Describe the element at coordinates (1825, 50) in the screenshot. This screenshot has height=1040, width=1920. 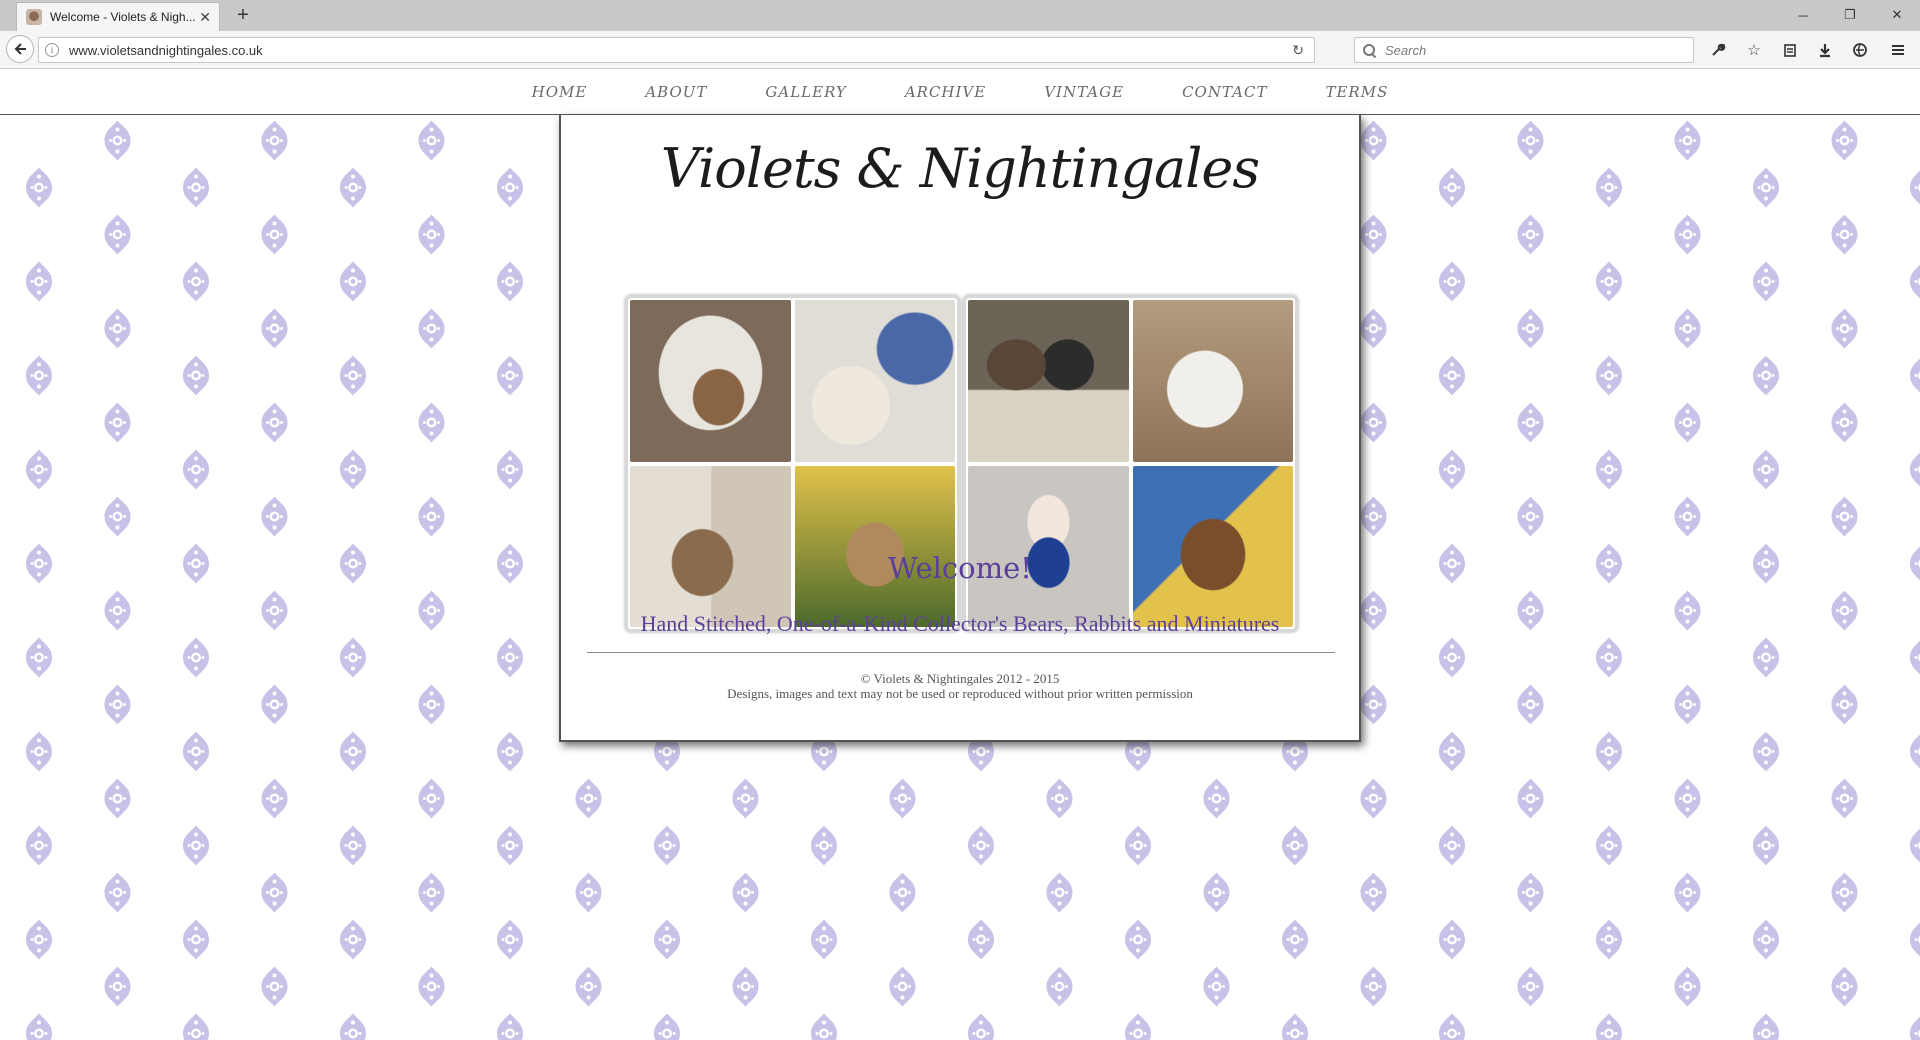
I see `download-icon` at that location.